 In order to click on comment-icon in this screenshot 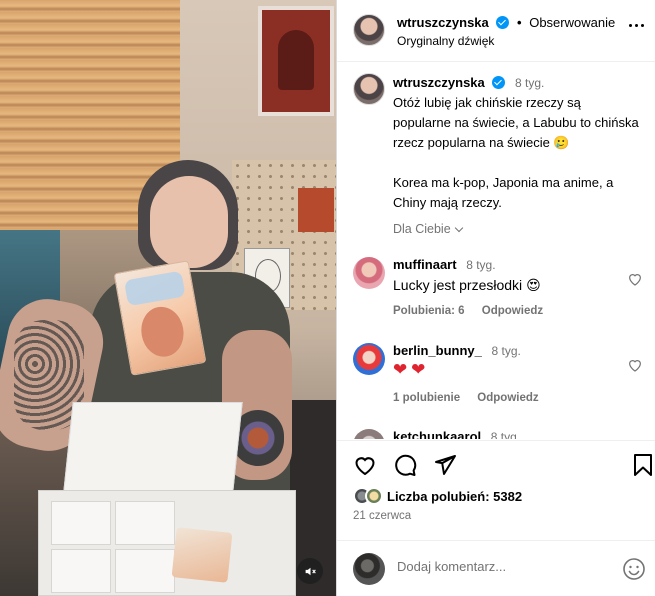, I will do `click(405, 465)`.